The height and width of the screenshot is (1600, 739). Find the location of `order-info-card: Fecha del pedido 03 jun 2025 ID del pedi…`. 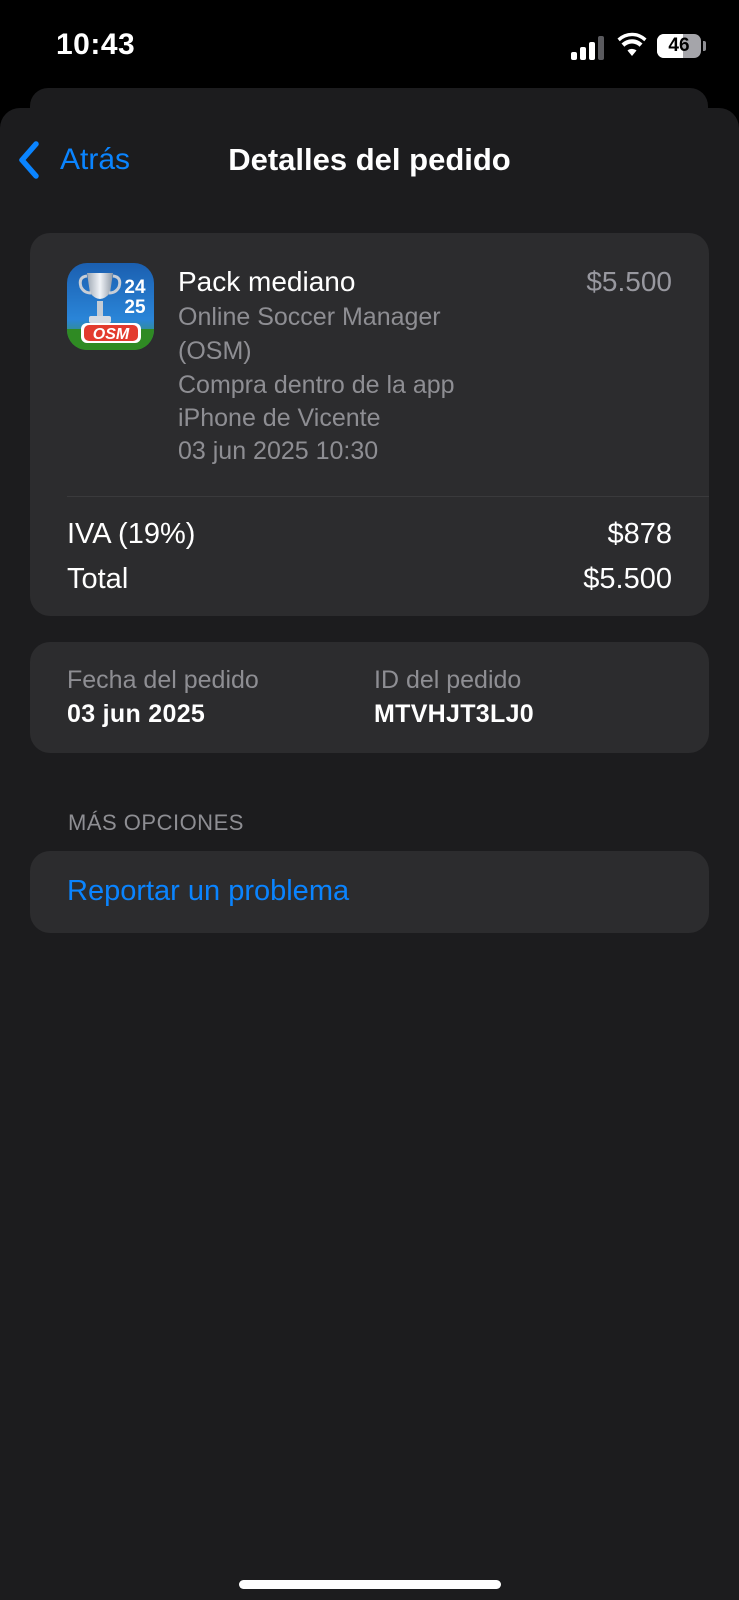

order-info-card: Fecha del pedido 03 jun 2025 ID del pedi… is located at coordinates (369, 697).